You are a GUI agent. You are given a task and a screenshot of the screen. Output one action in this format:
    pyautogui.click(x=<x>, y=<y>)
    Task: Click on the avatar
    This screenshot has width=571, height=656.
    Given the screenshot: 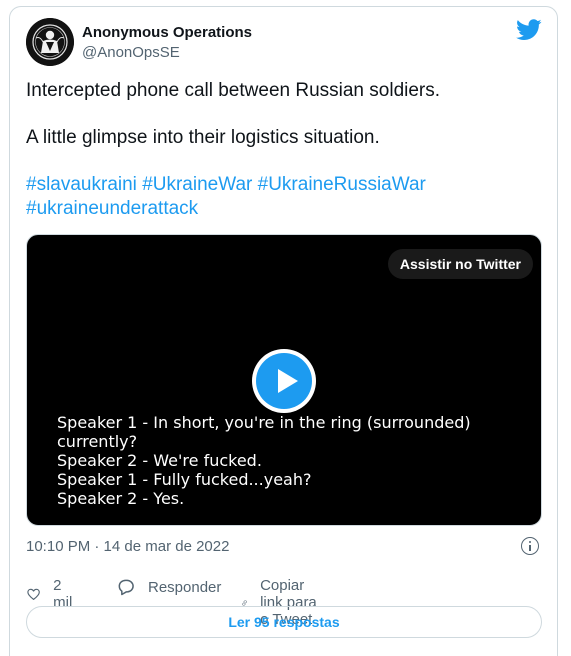 What is the action you would take?
    pyautogui.click(x=50, y=42)
    